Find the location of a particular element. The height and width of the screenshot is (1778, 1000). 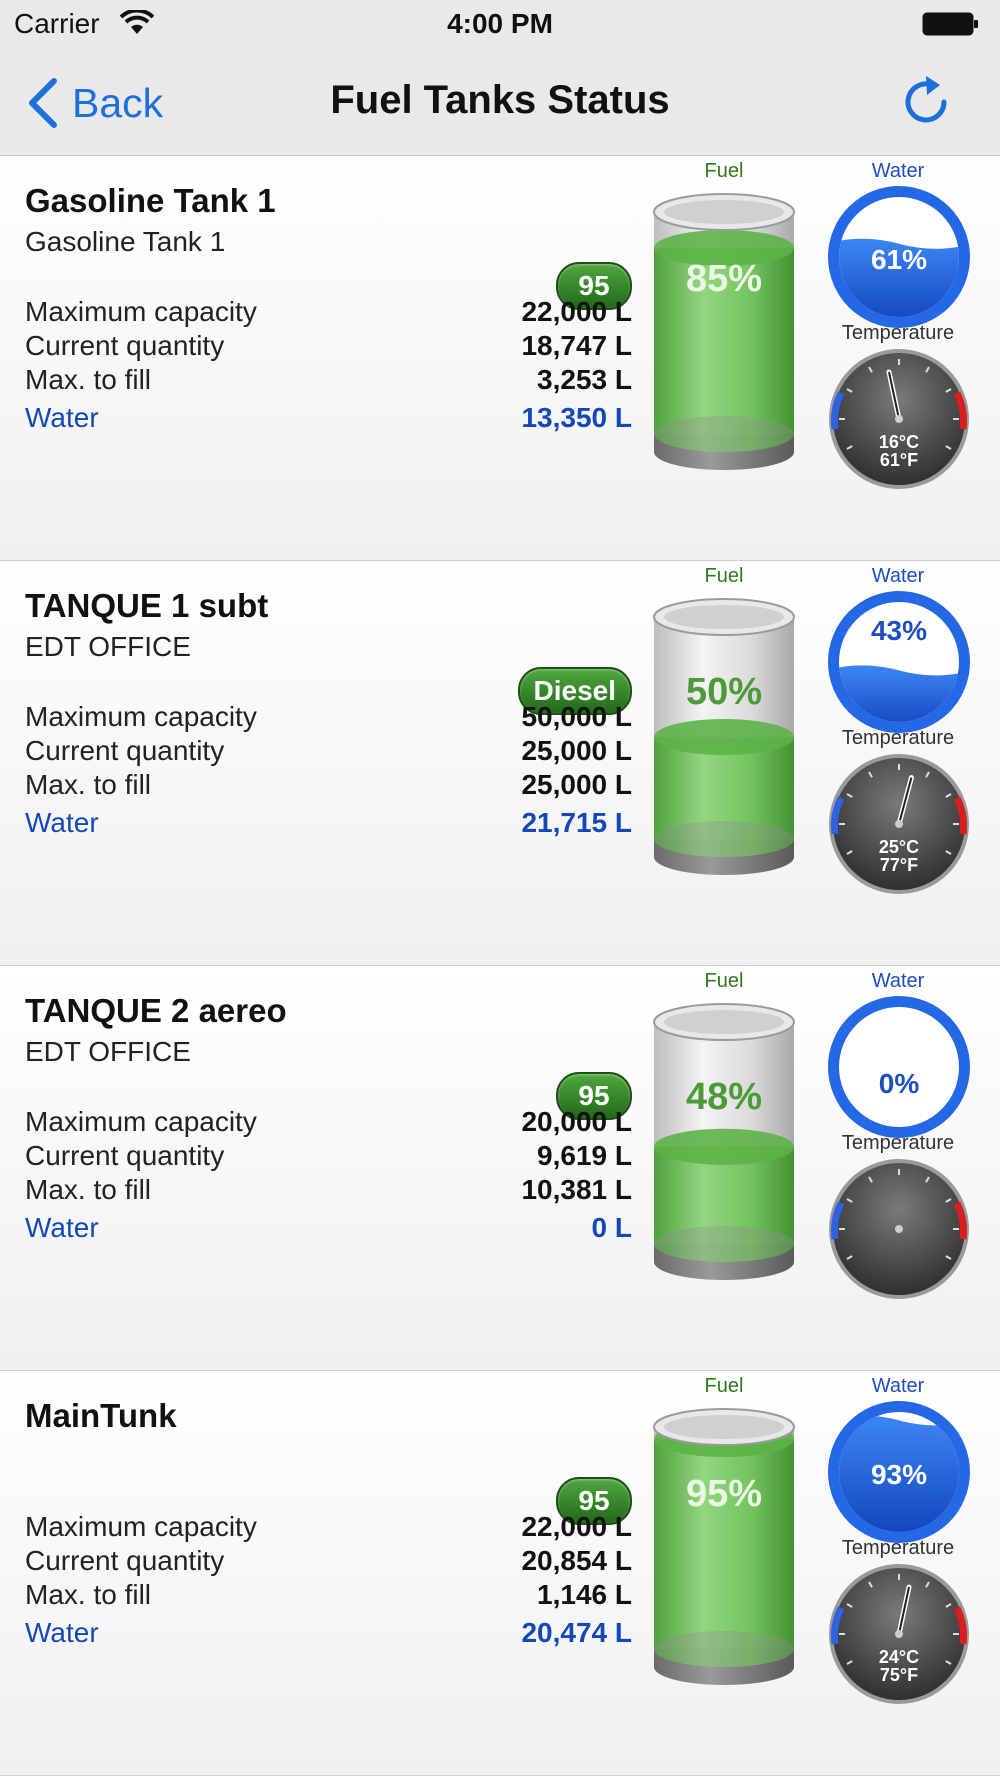

navigation-bar: Back Fuel Tanks Status is located at coordinates (500, 103).